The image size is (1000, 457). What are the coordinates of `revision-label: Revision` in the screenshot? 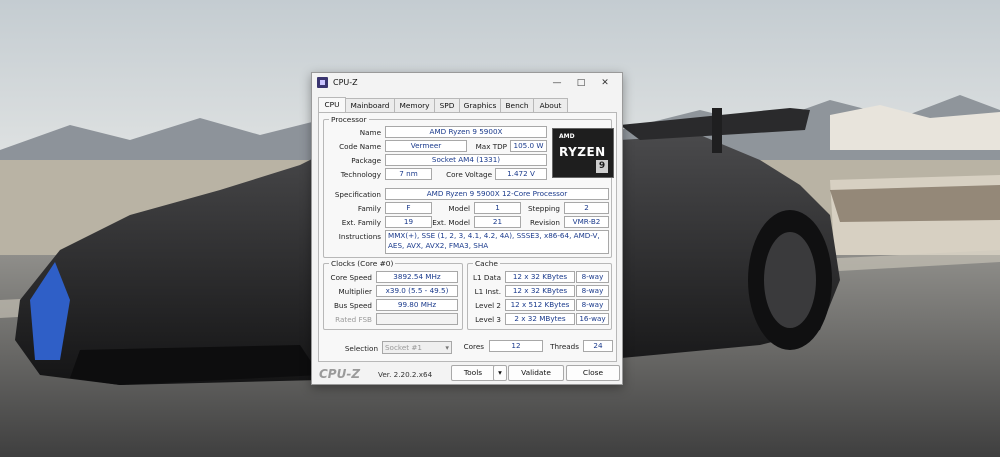 It's located at (544, 222).